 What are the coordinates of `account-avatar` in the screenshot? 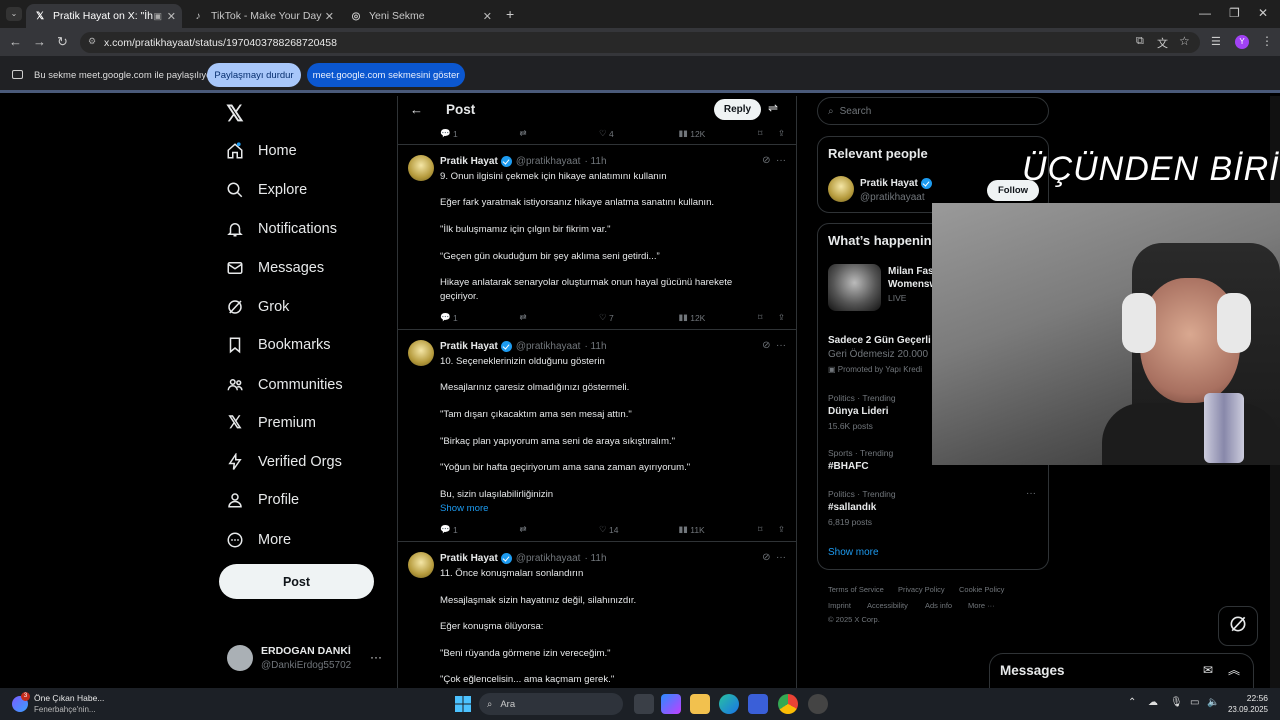 It's located at (240, 658).